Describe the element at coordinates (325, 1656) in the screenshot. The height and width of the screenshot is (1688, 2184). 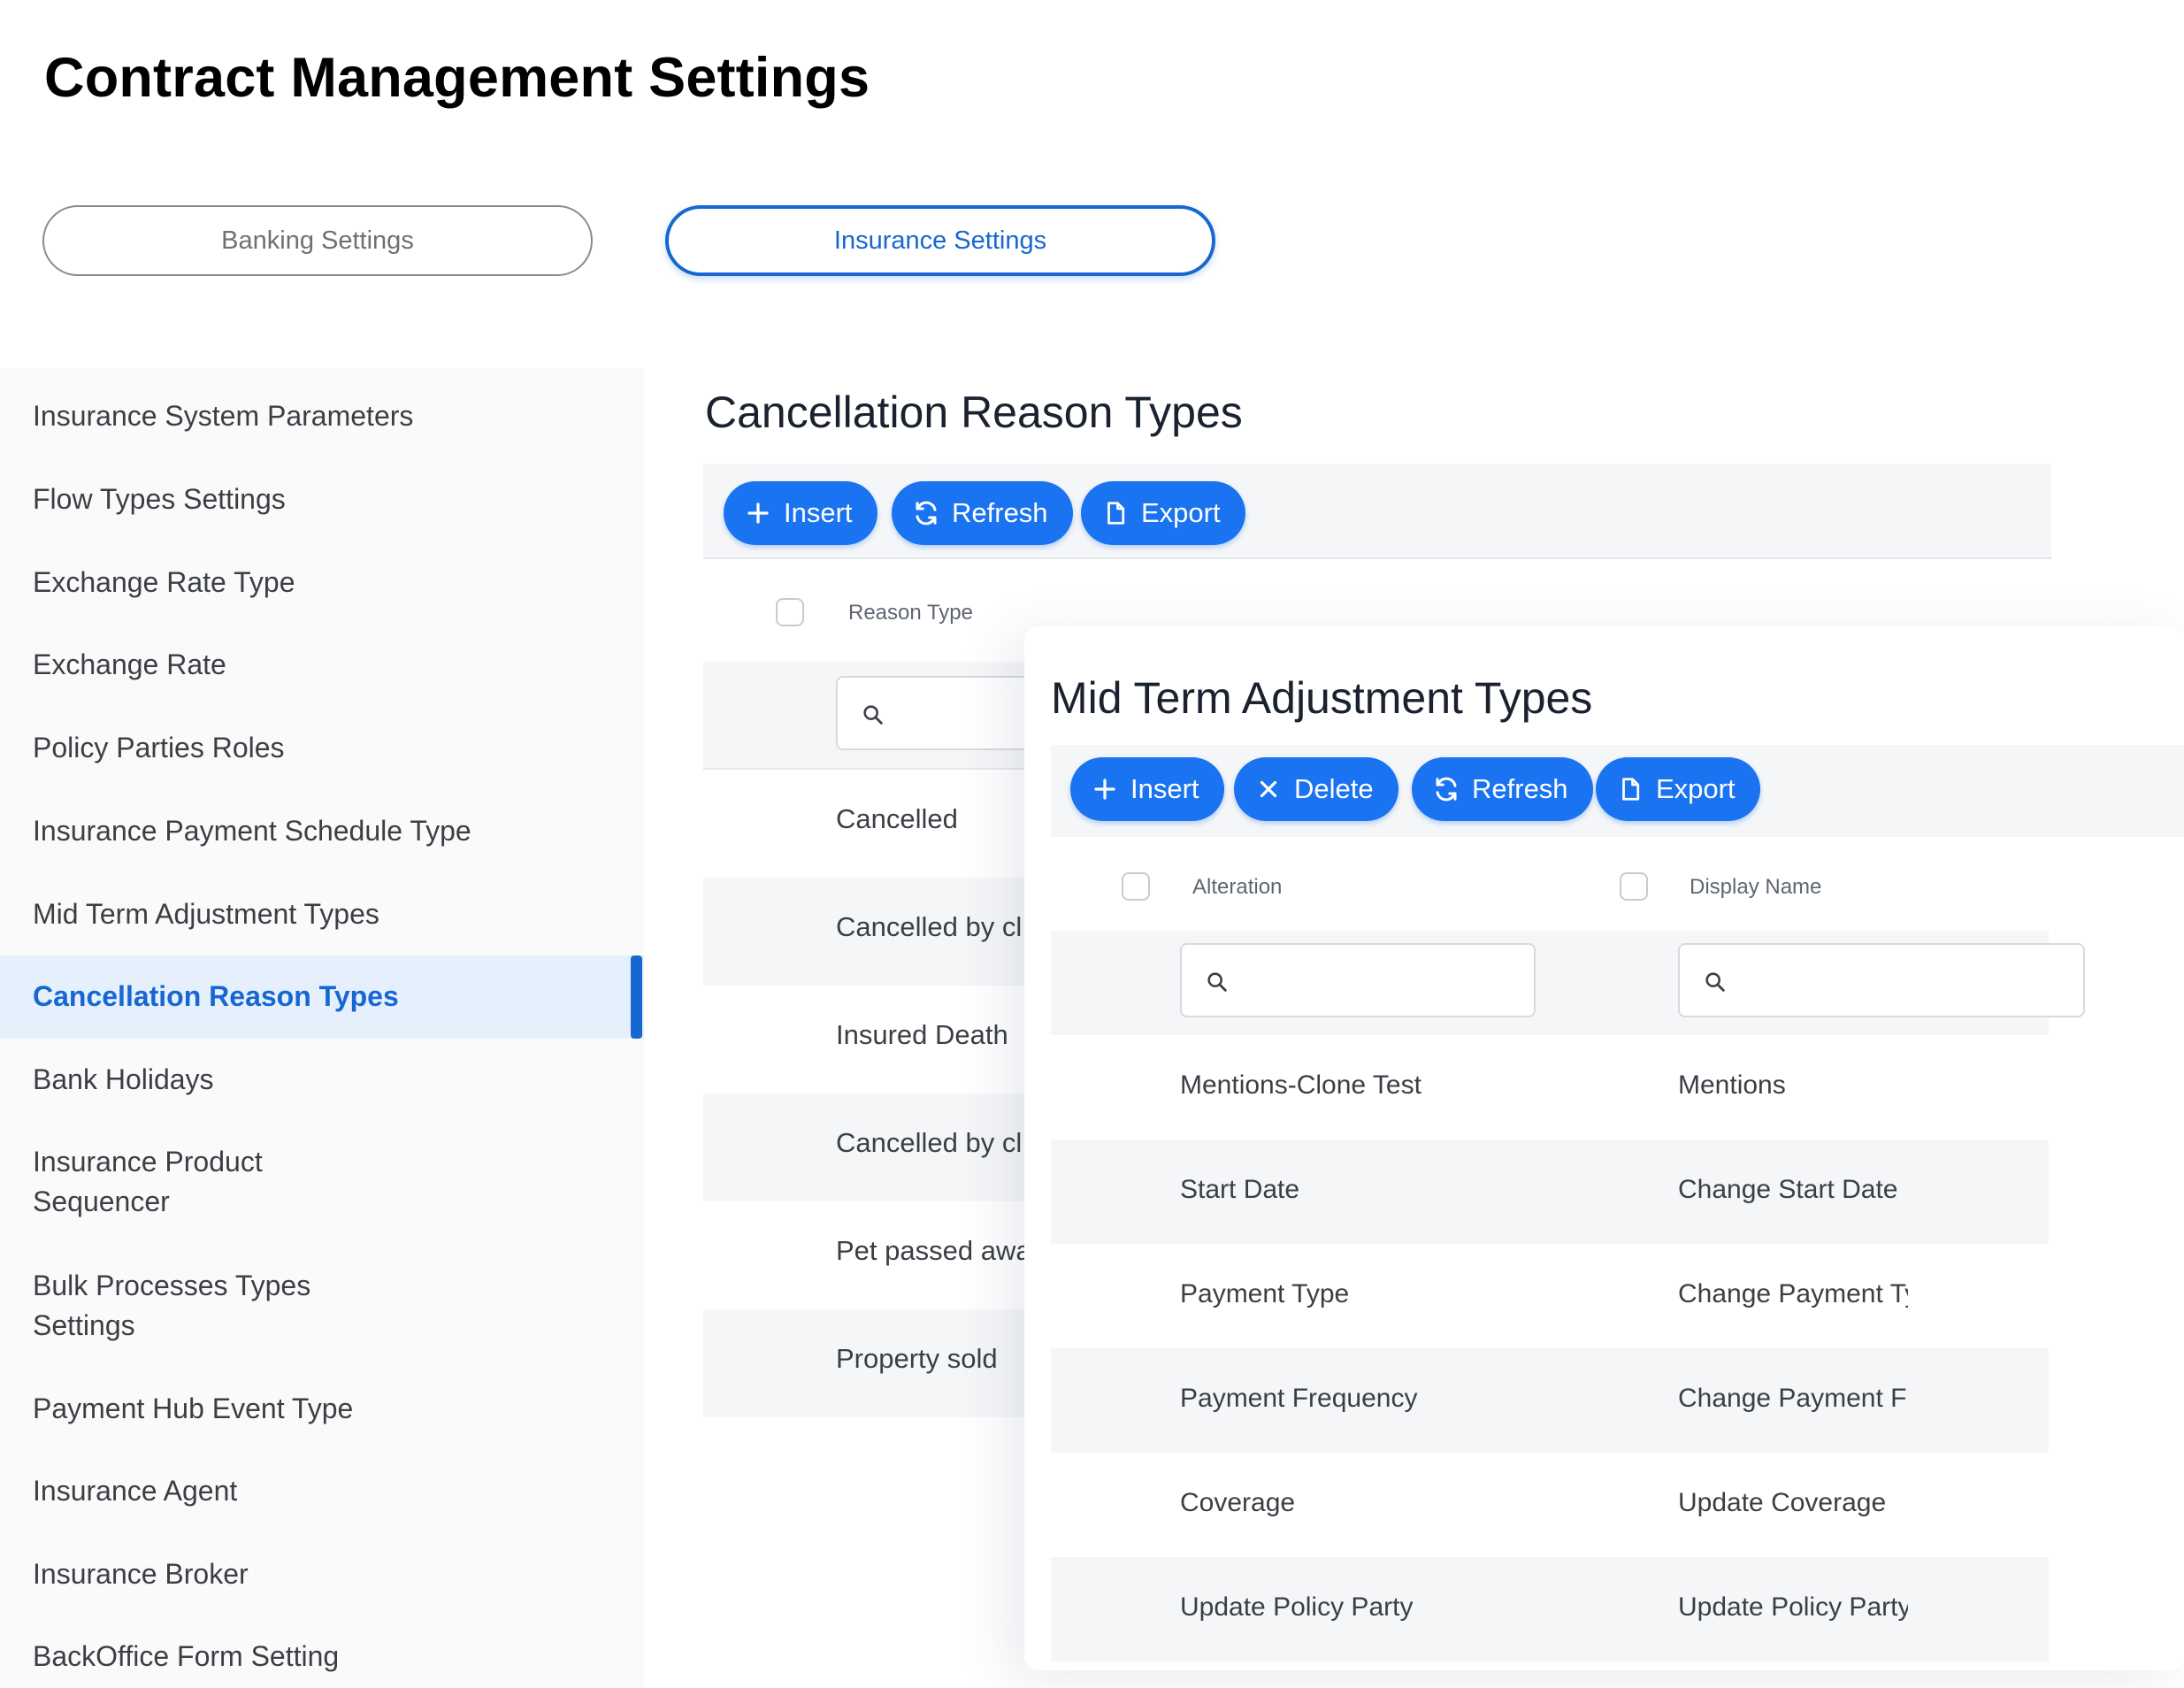
I see `sidebar-item-backoffice-form-setting: BackOffice Form Setting` at that location.